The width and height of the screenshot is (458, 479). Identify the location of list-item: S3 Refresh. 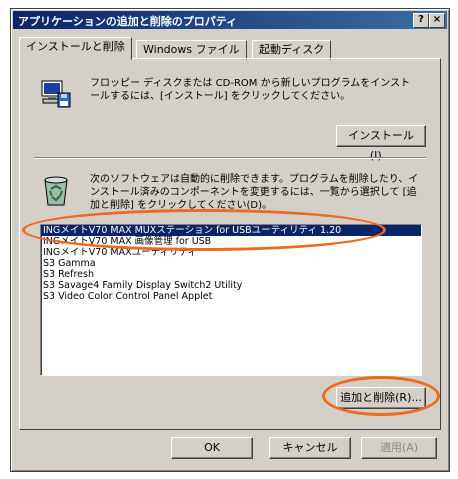
(231, 274).